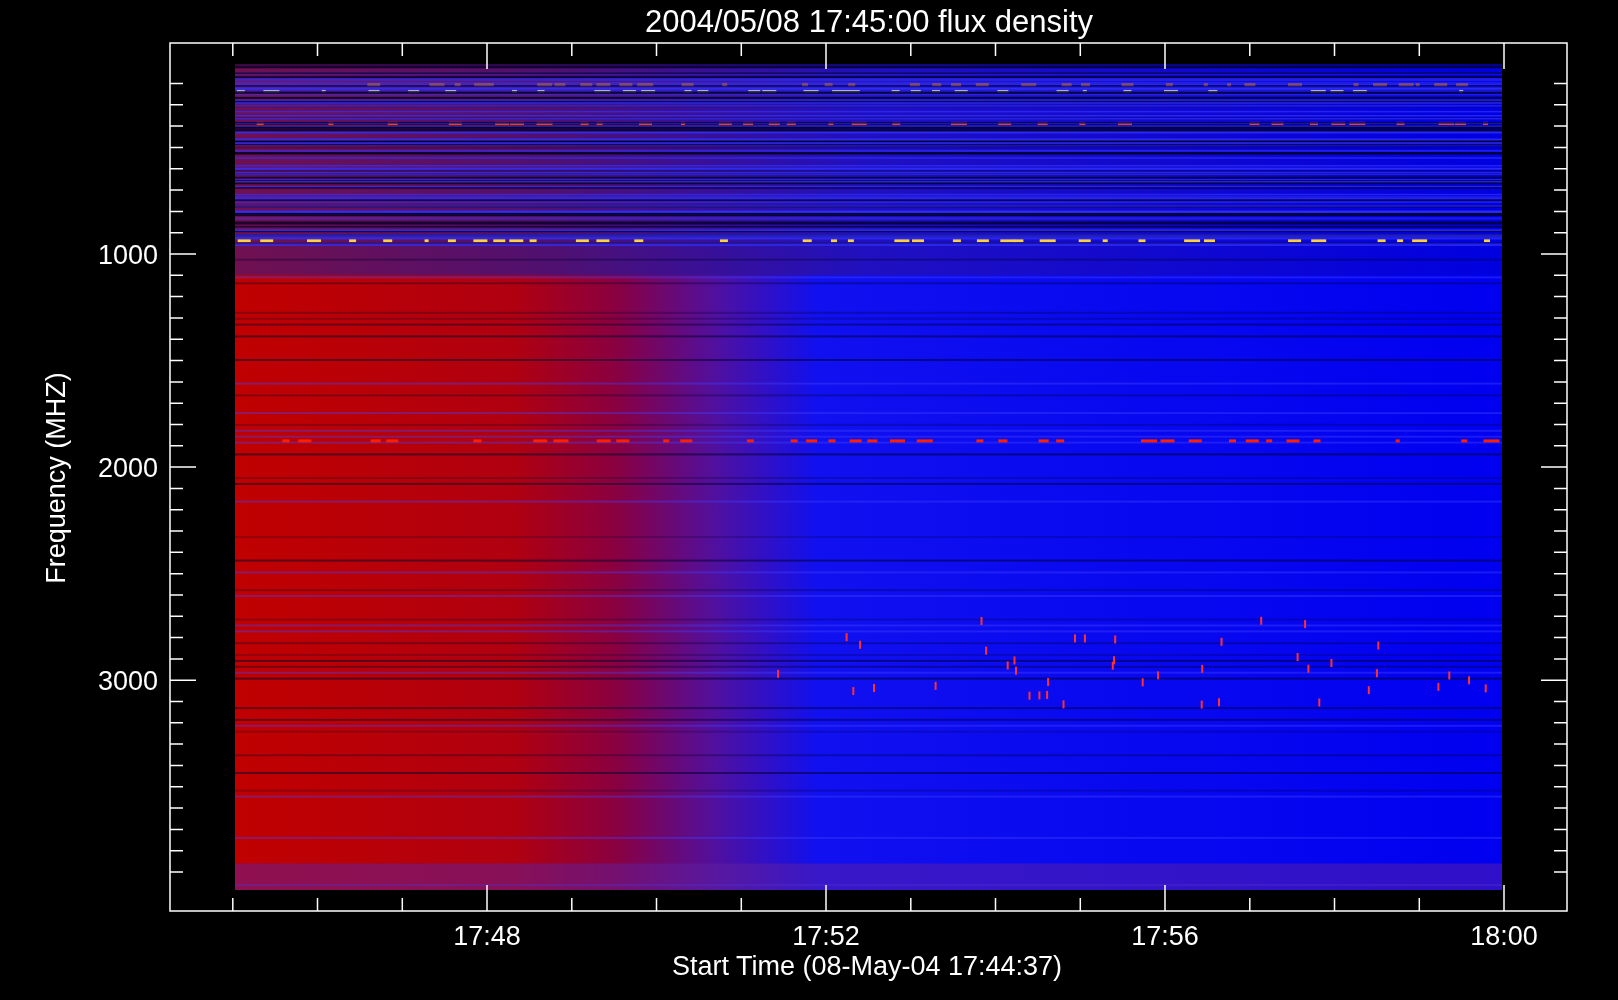 The image size is (1618, 1000). I want to click on x-axis-label: Start Time (08-May-04 17:44:37), so click(867, 966).